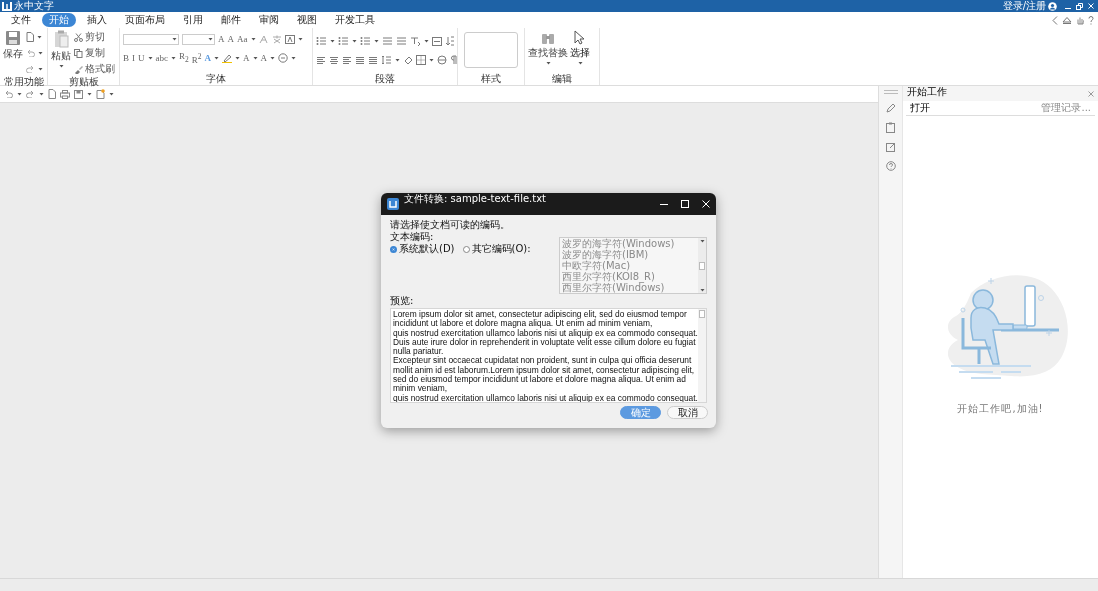  I want to click on sort-icon, so click(450, 41).